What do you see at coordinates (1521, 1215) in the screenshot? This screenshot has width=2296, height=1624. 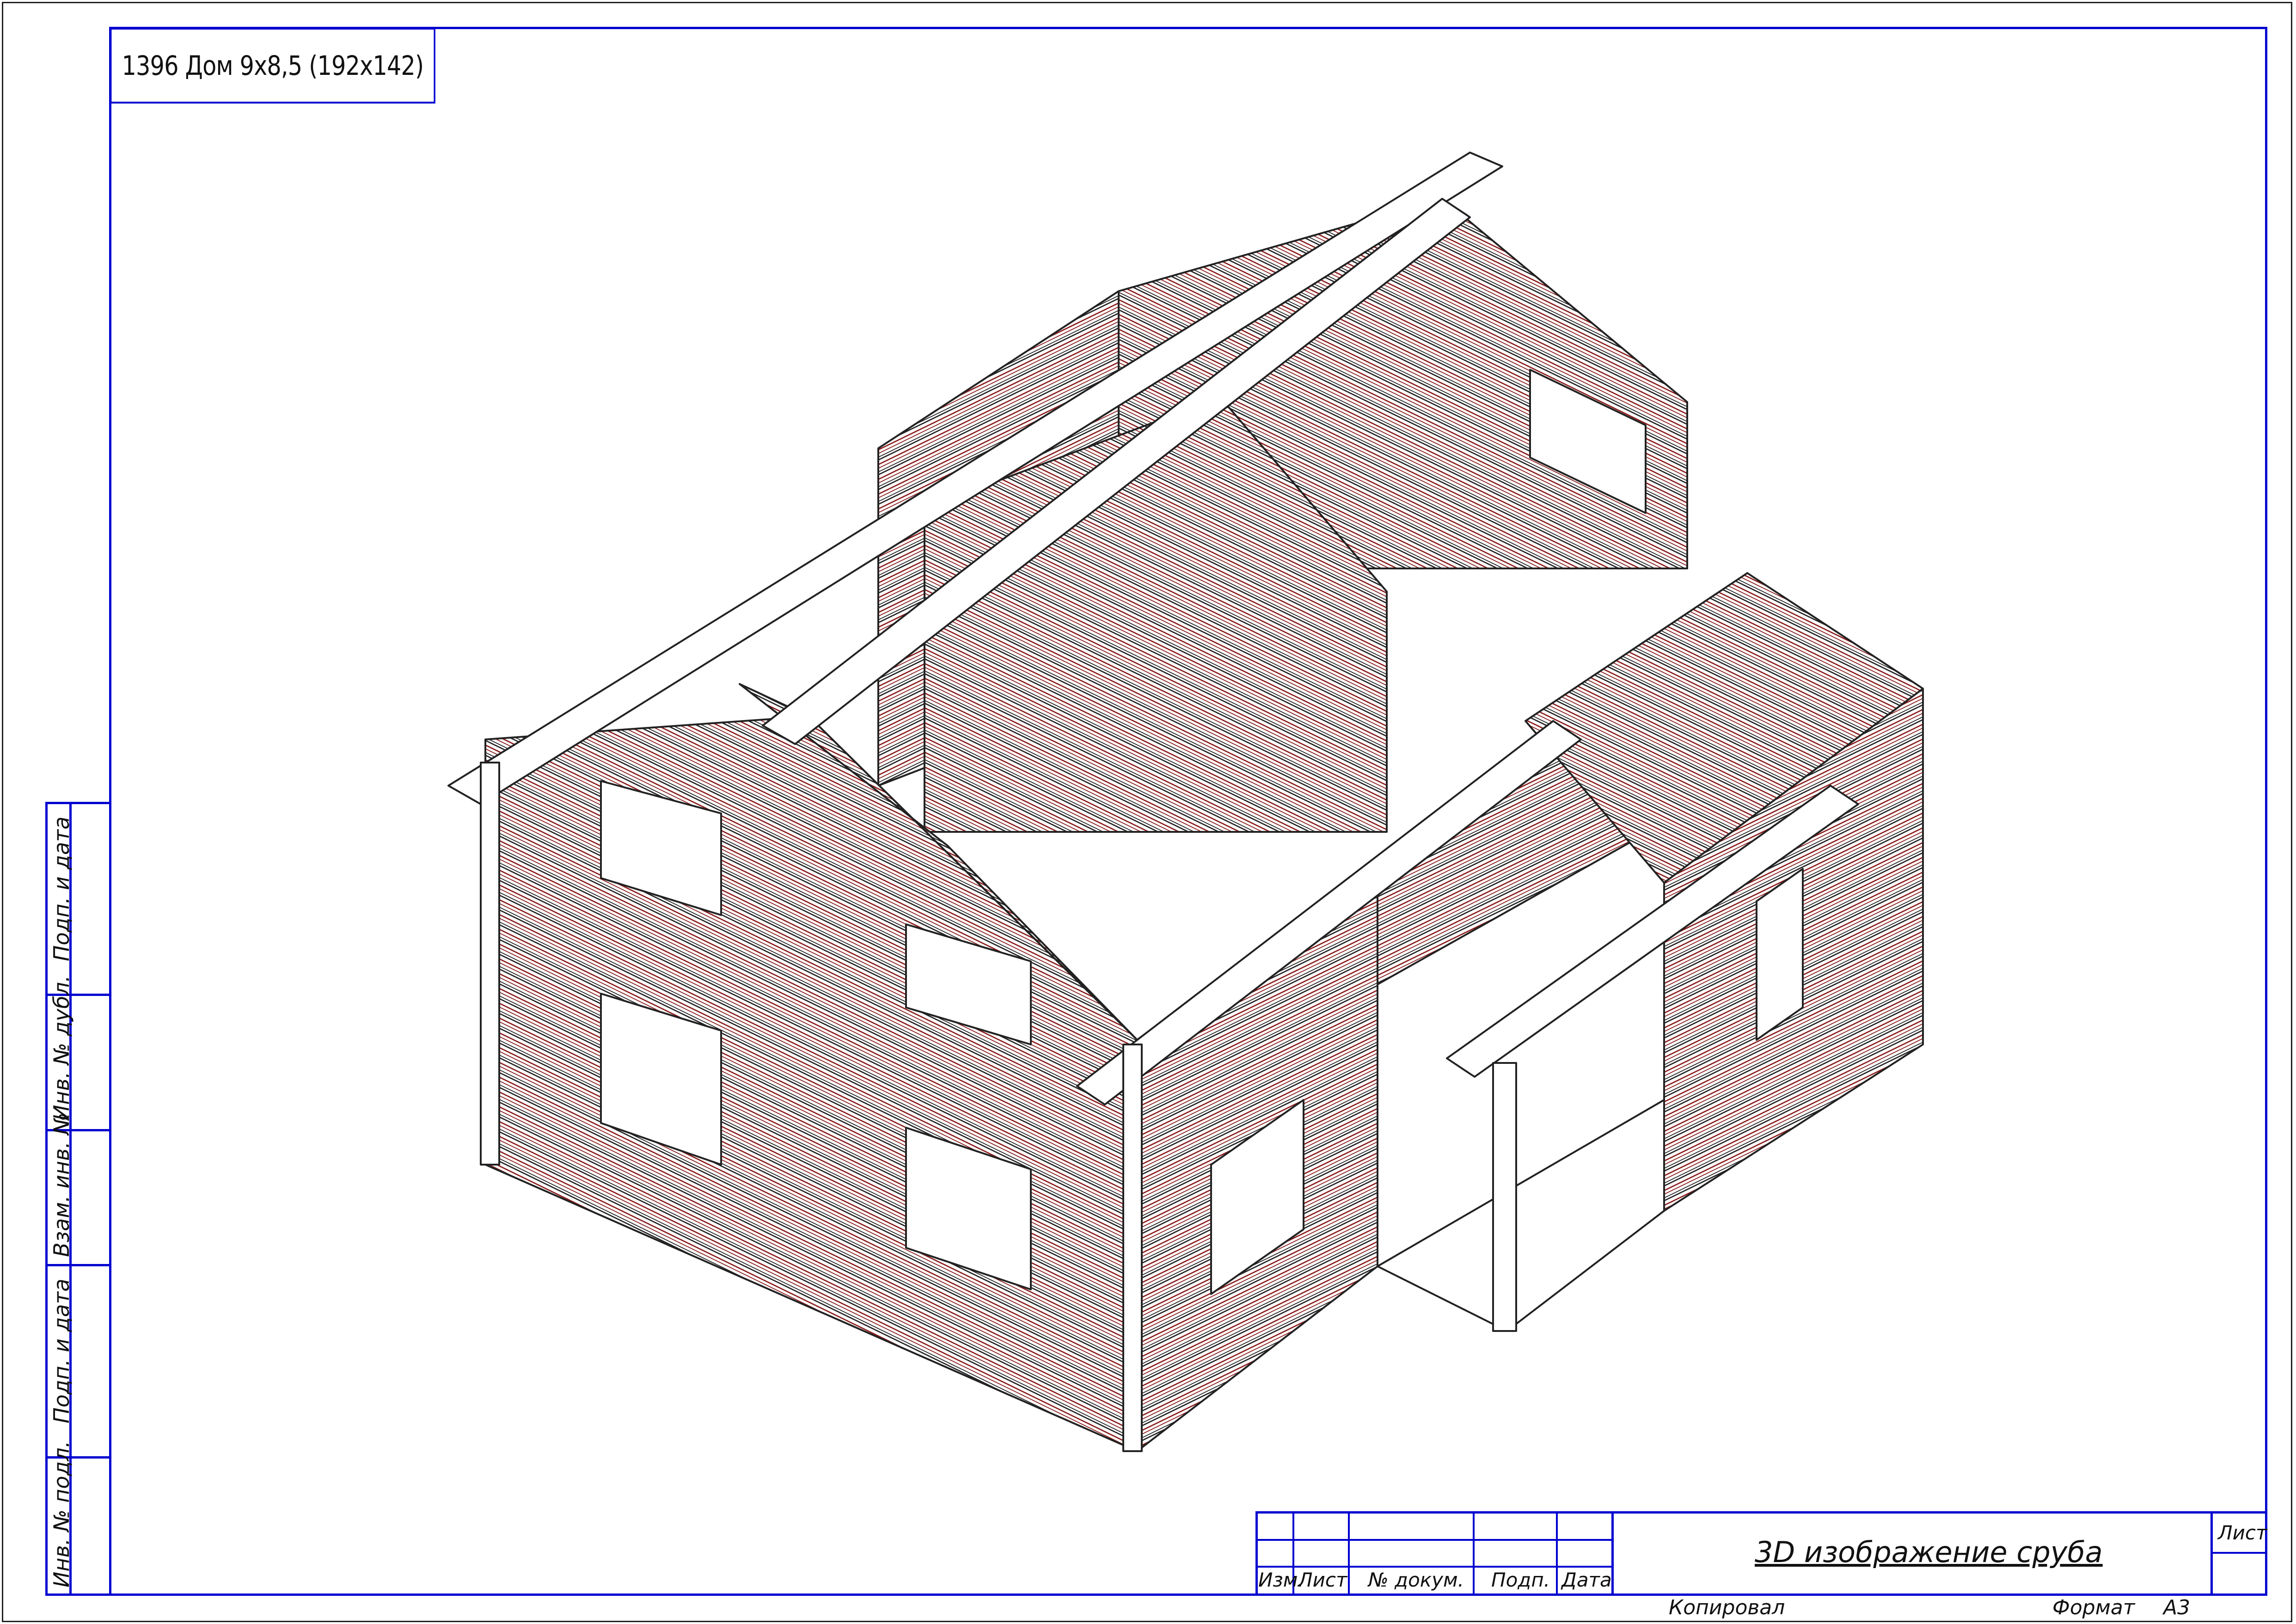 I see `annex-floor` at bounding box center [1521, 1215].